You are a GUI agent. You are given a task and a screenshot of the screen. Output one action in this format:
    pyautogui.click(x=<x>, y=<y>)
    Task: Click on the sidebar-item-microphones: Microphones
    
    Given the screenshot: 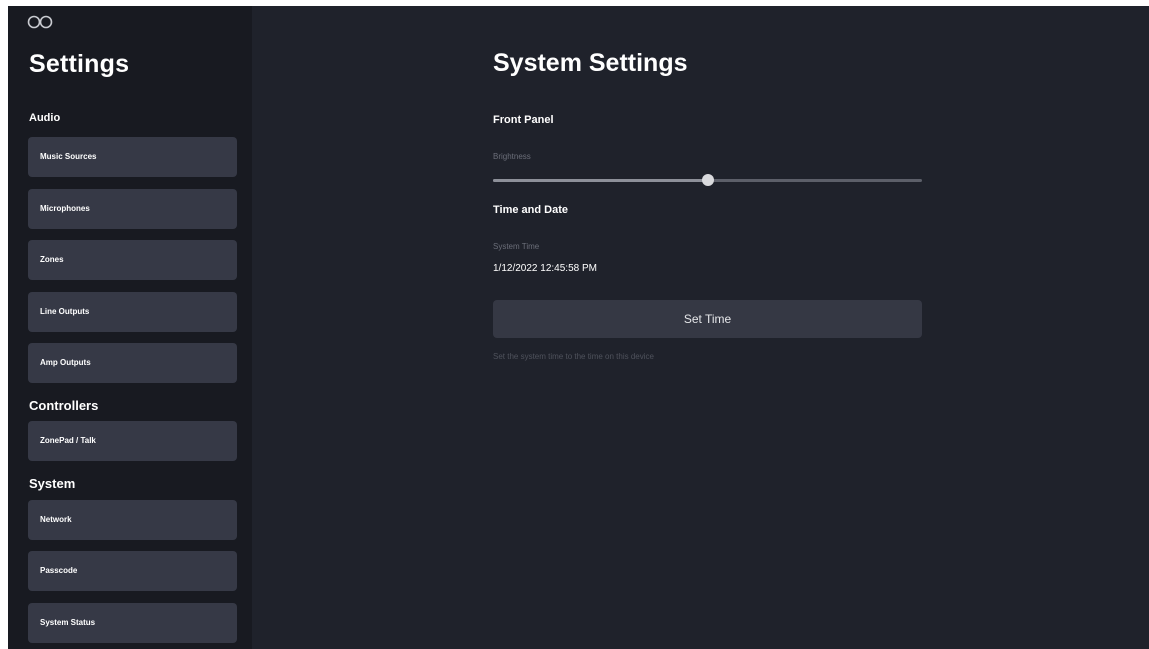 What is the action you would take?
    pyautogui.click(x=132, y=209)
    